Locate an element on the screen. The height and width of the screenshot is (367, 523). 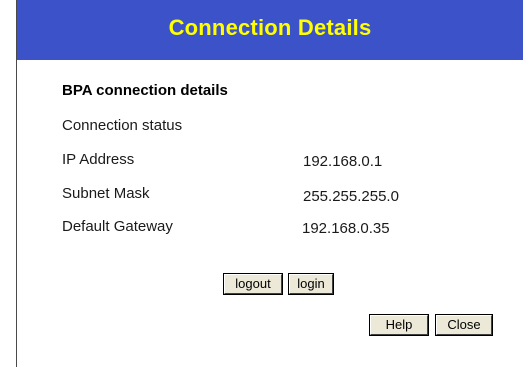
page-title: Connection Details is located at coordinates (270, 27).